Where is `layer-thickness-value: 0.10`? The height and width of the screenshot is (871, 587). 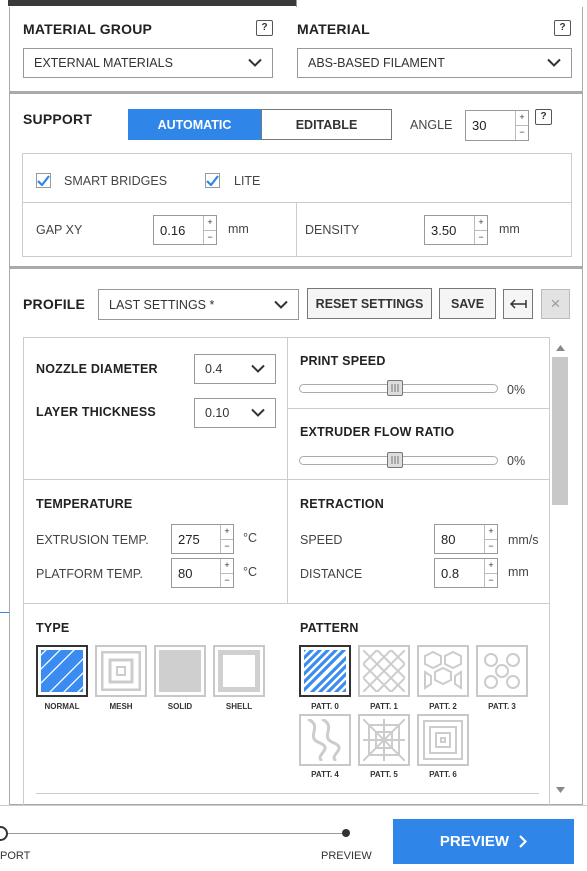
layer-thickness-value: 0.10 is located at coordinates (217, 413).